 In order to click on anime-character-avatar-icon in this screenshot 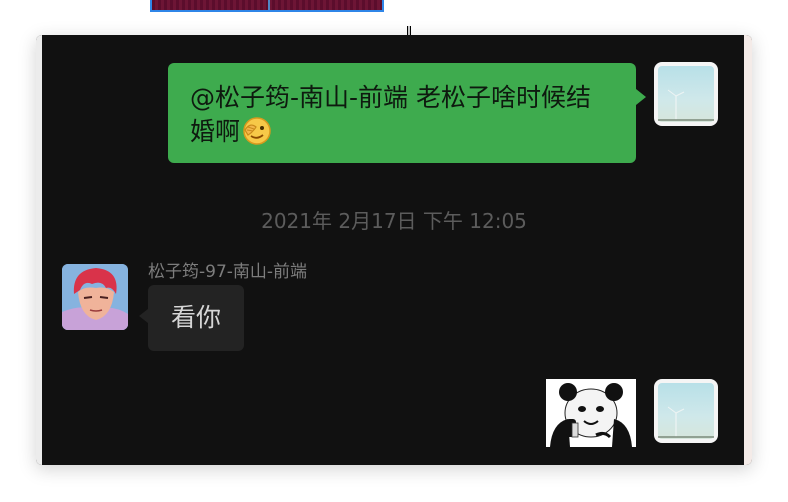, I will do `click(95, 297)`.